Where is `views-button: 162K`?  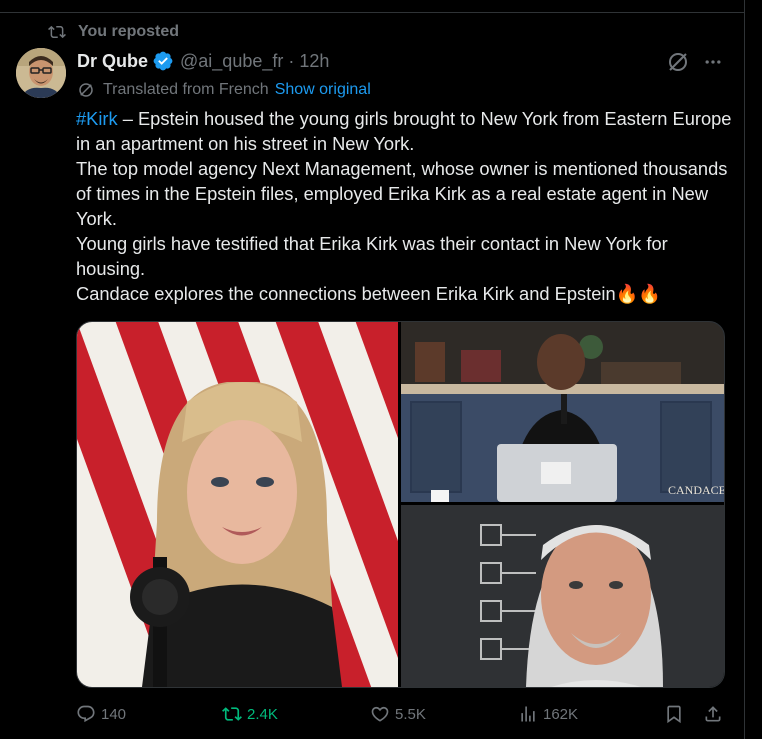
views-button: 162K is located at coordinates (548, 714).